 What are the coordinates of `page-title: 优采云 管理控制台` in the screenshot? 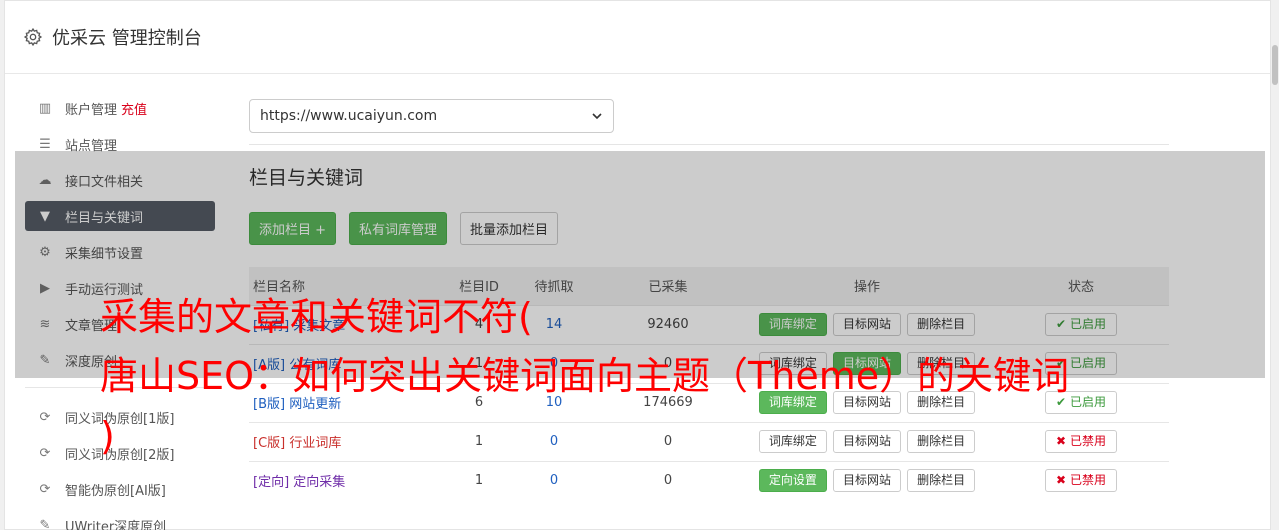 It's located at (127, 38).